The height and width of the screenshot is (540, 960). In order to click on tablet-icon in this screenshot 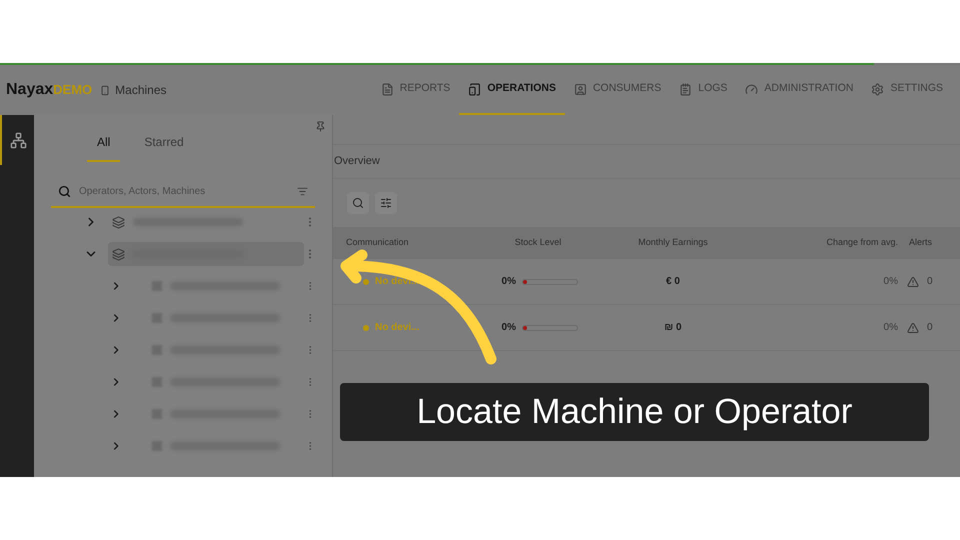, I will do `click(475, 89)`.